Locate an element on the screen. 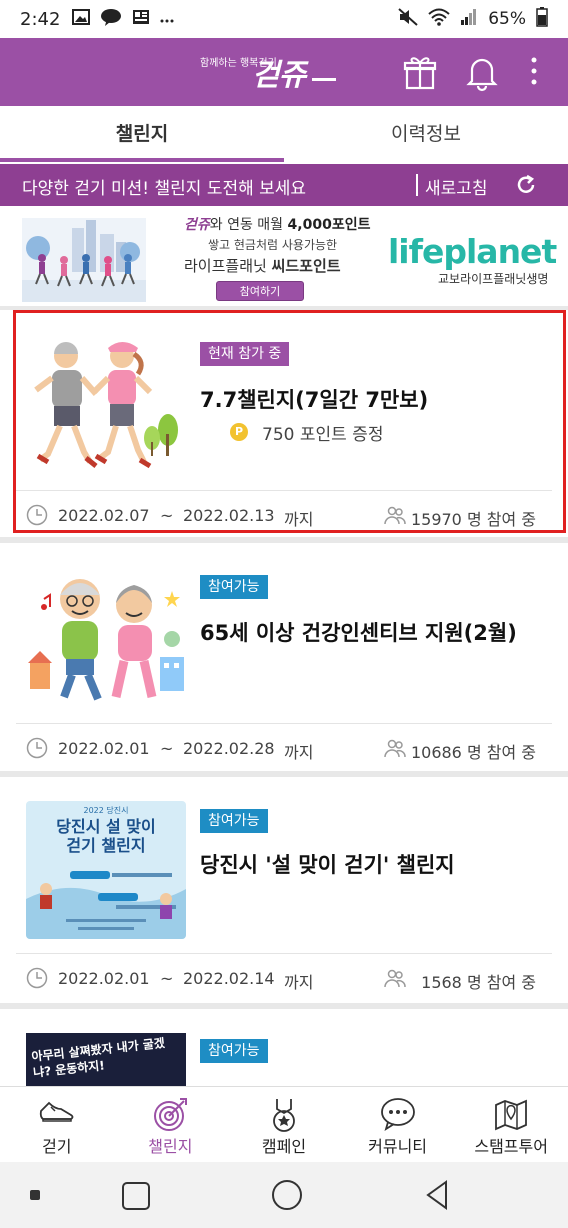  mission-bar: 다양한 걷기 미션! 챌린지 도전해 보세요 새로고침 is located at coordinates (284, 185).